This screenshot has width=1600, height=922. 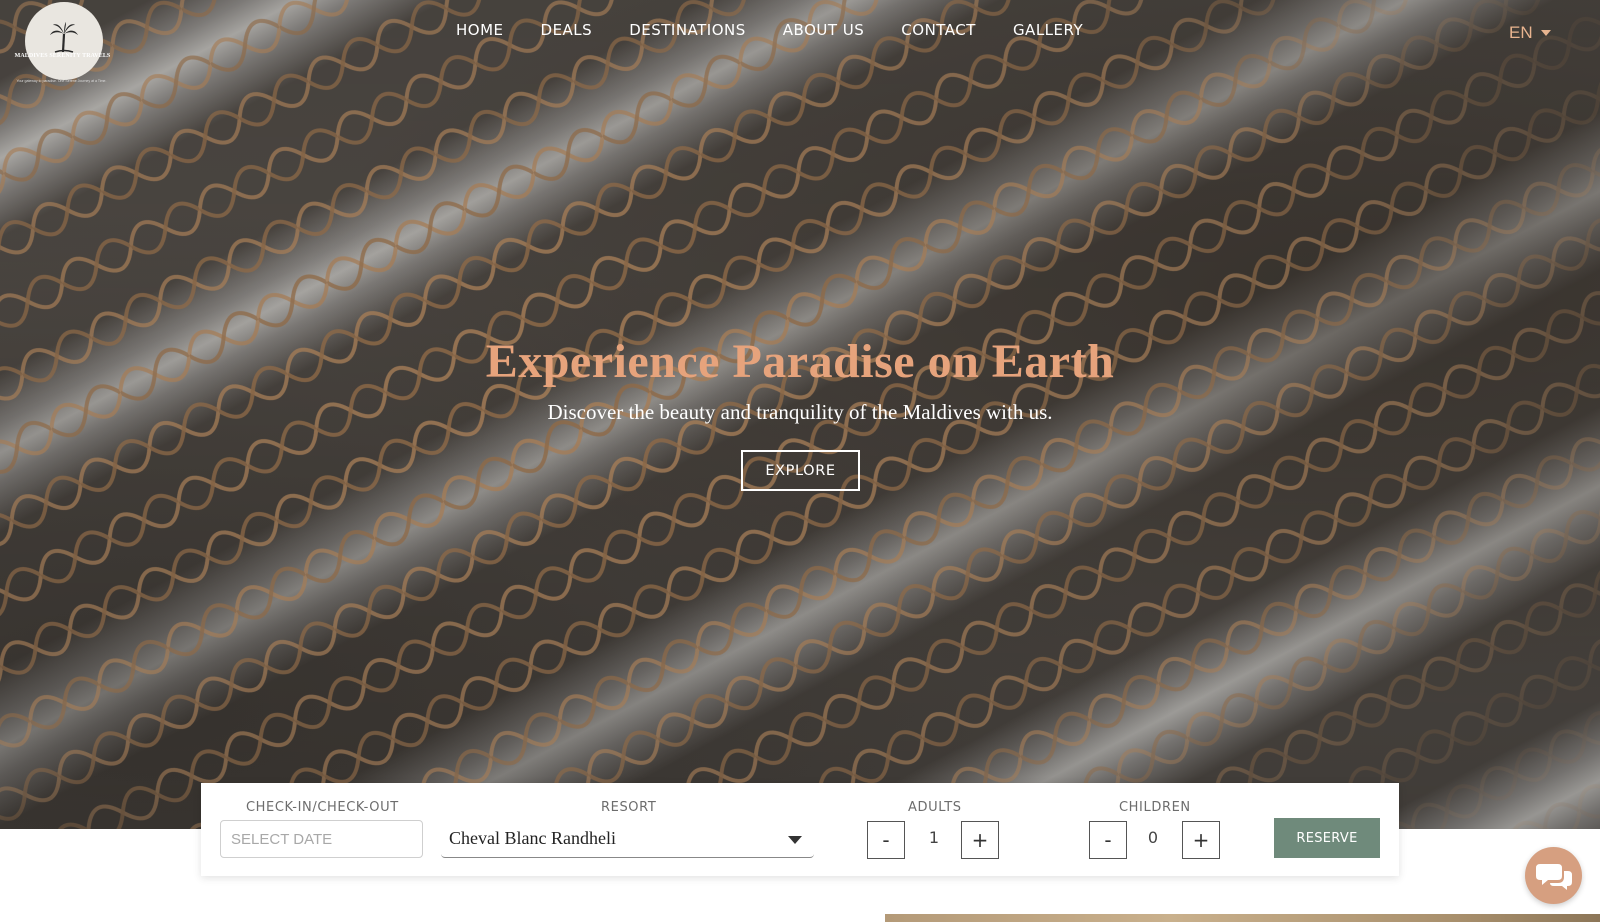 What do you see at coordinates (824, 30) in the screenshot?
I see `nav-item-about-us: ABOUT US` at bounding box center [824, 30].